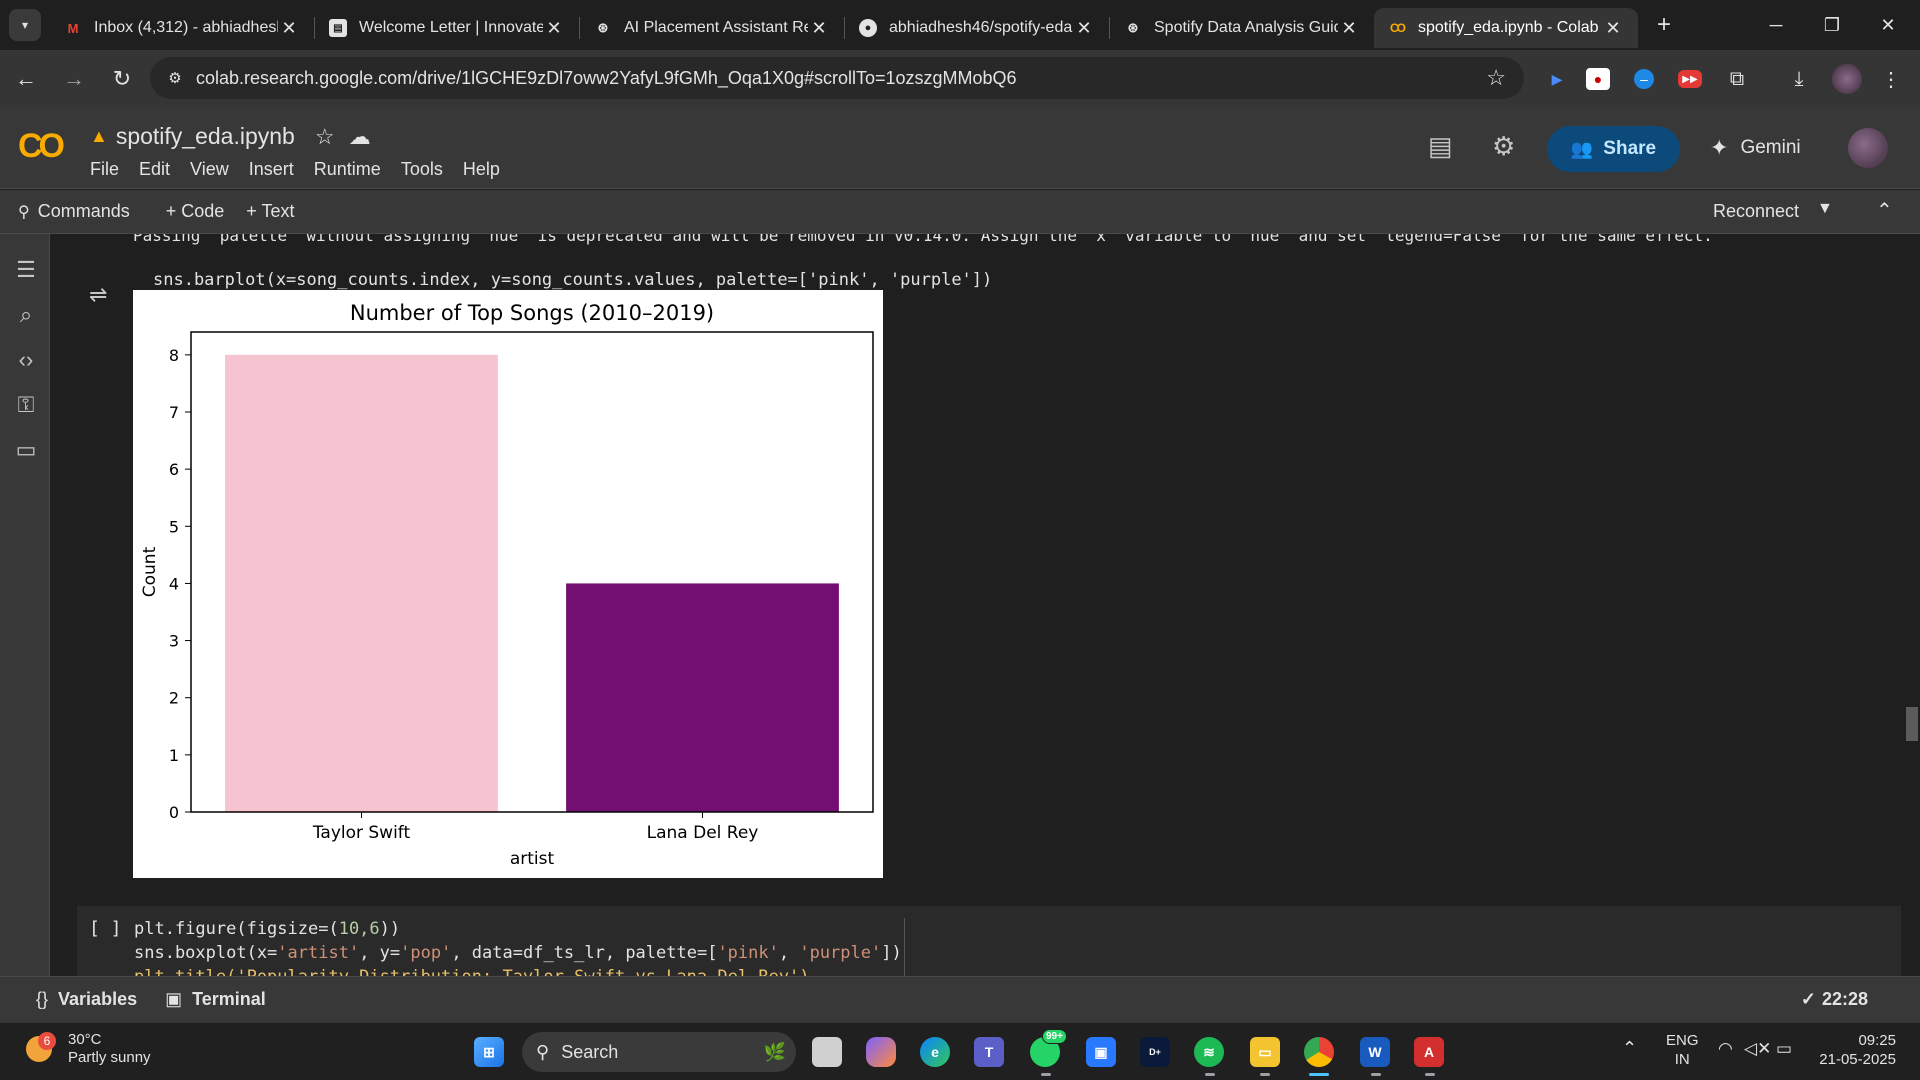 The height and width of the screenshot is (1080, 1920). What do you see at coordinates (98, 295) in the screenshot?
I see `output-toggle-icon: ⇌` at bounding box center [98, 295].